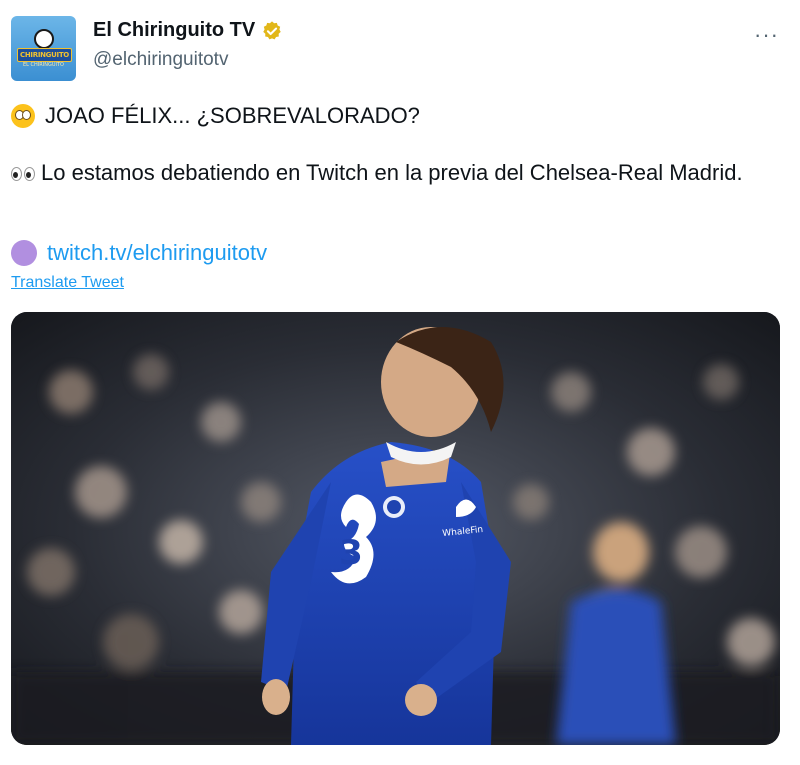 This screenshot has height=765, width=800. I want to click on twitch-link-row: twitch.tv/elchiringuitotv, so click(139, 253).